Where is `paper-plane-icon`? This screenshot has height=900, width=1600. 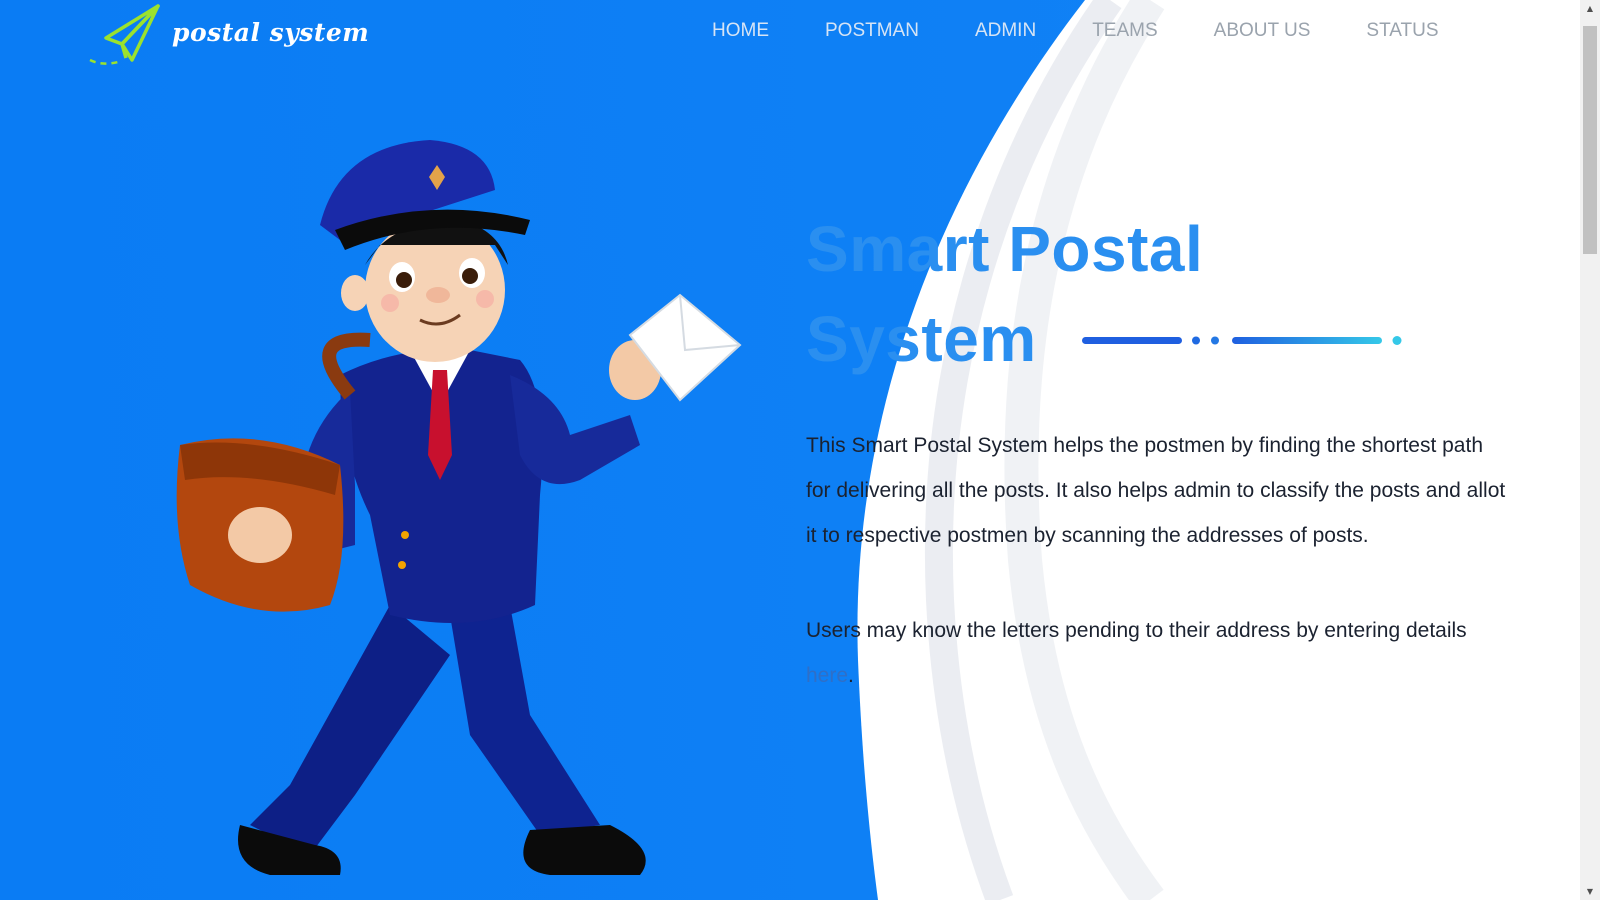
paper-plane-icon is located at coordinates (124, 34).